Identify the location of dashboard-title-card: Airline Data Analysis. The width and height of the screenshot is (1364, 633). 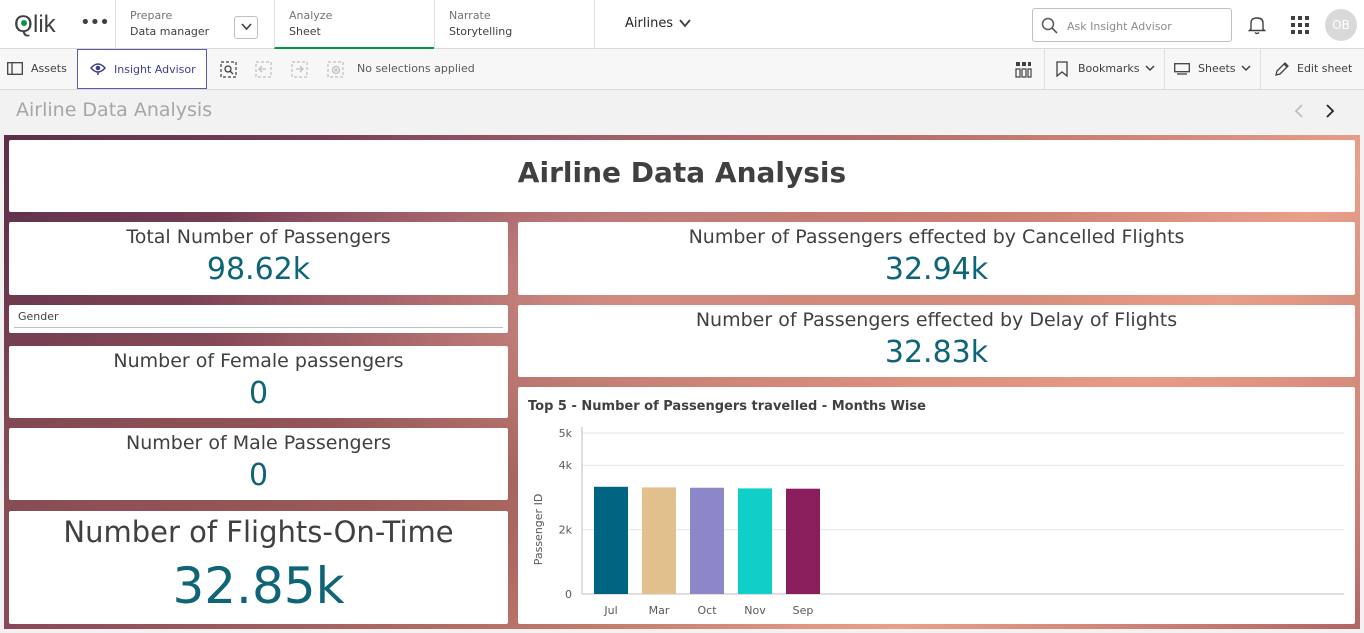
(682, 176).